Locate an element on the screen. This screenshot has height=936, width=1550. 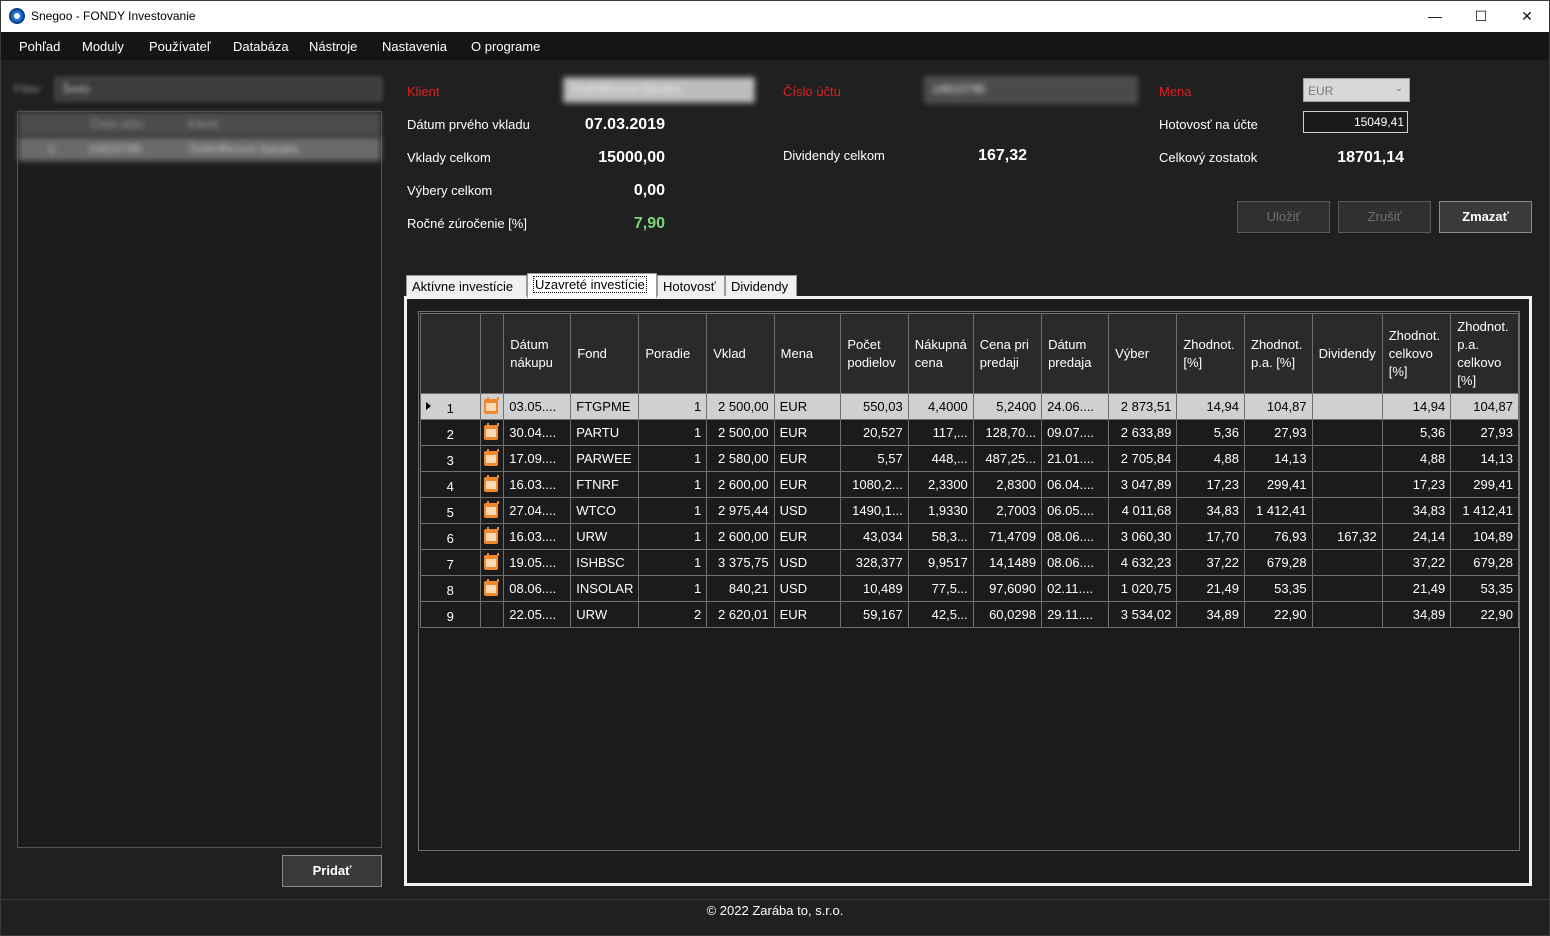
table-cell: 4,88 is located at coordinates (1210, 458).